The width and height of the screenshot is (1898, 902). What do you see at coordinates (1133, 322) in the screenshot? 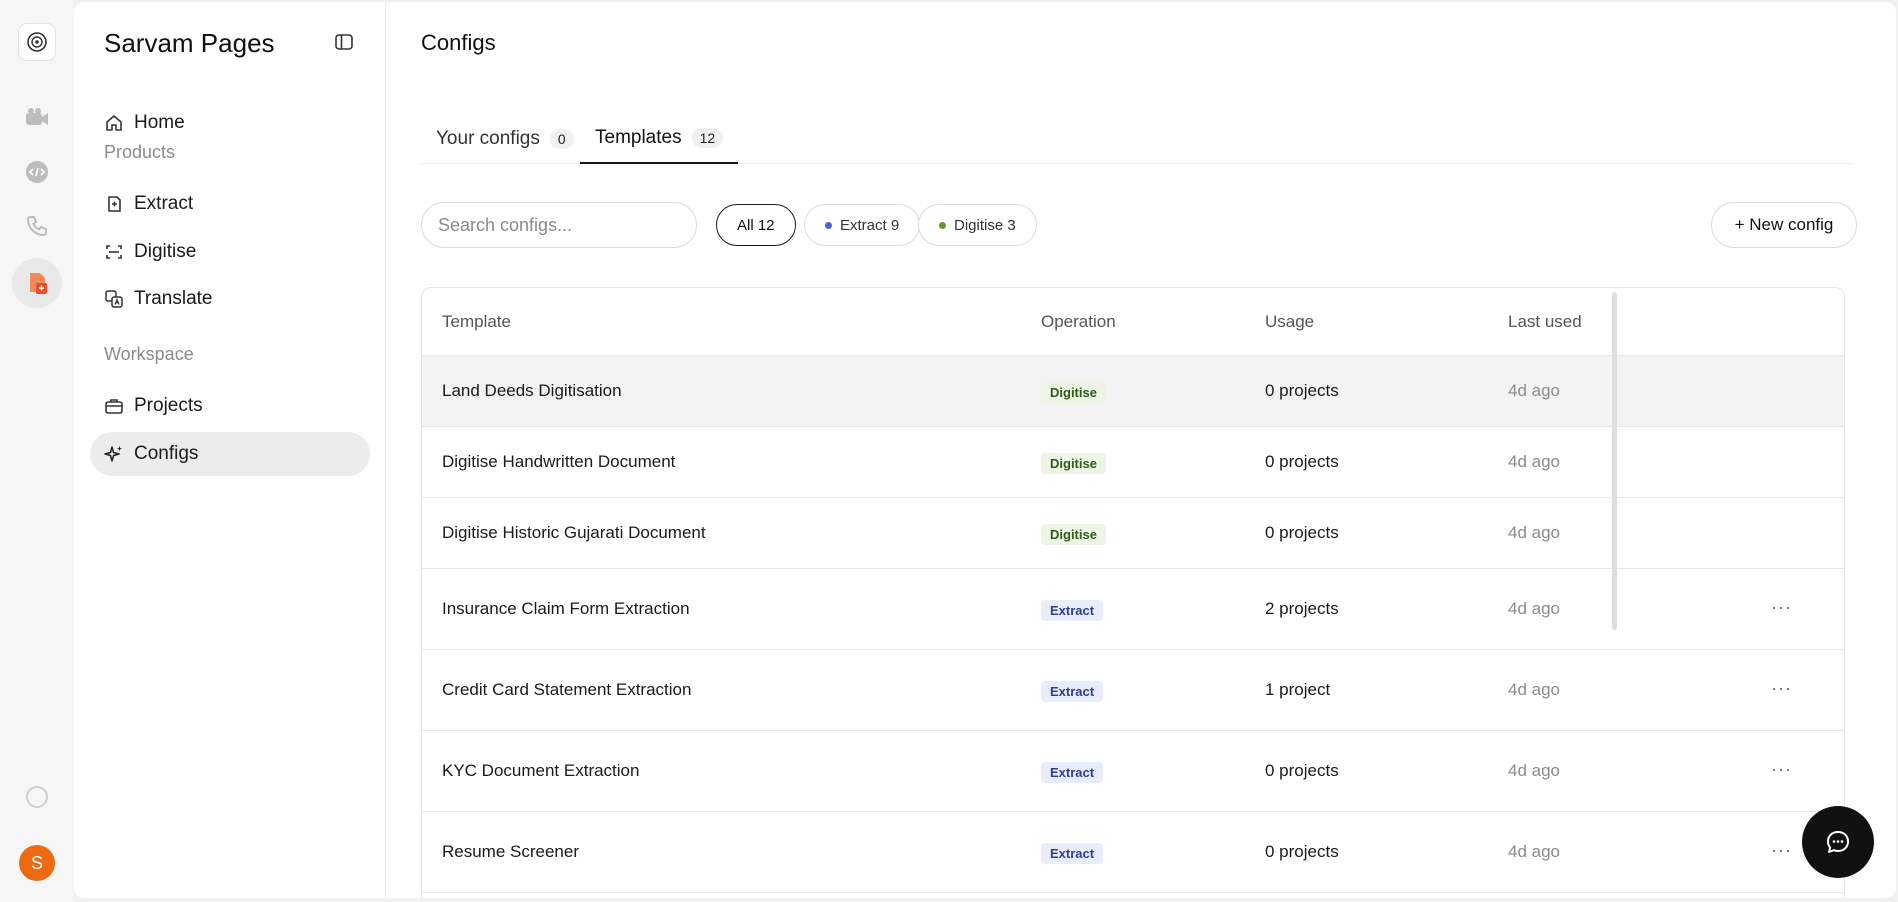
I see `table-header: Template Operation Usage Last used` at bounding box center [1133, 322].